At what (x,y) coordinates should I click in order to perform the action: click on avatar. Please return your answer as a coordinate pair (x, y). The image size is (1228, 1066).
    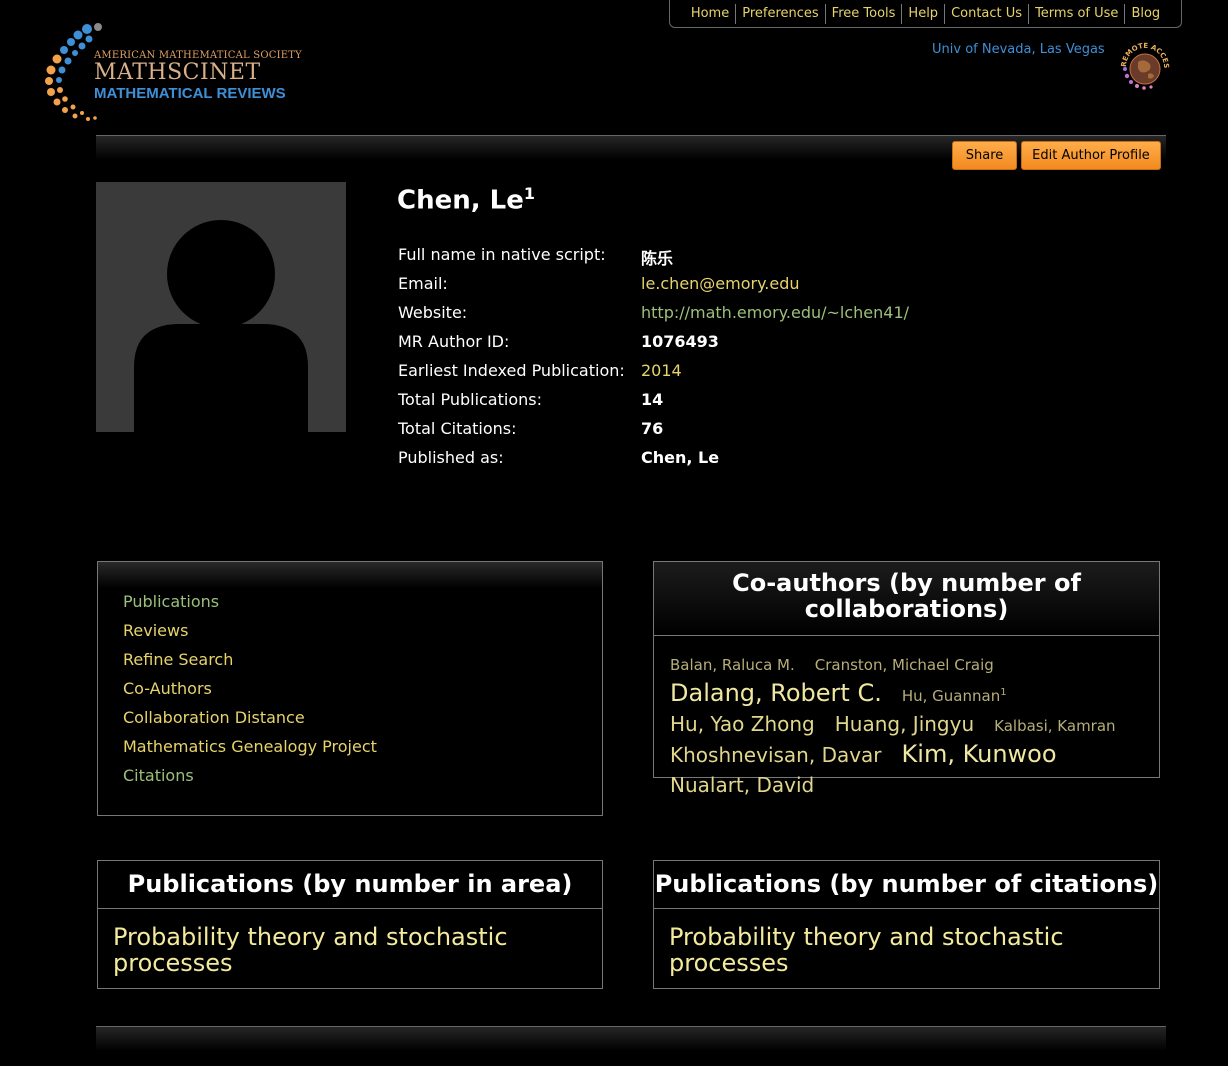
    Looking at the image, I should click on (221, 307).